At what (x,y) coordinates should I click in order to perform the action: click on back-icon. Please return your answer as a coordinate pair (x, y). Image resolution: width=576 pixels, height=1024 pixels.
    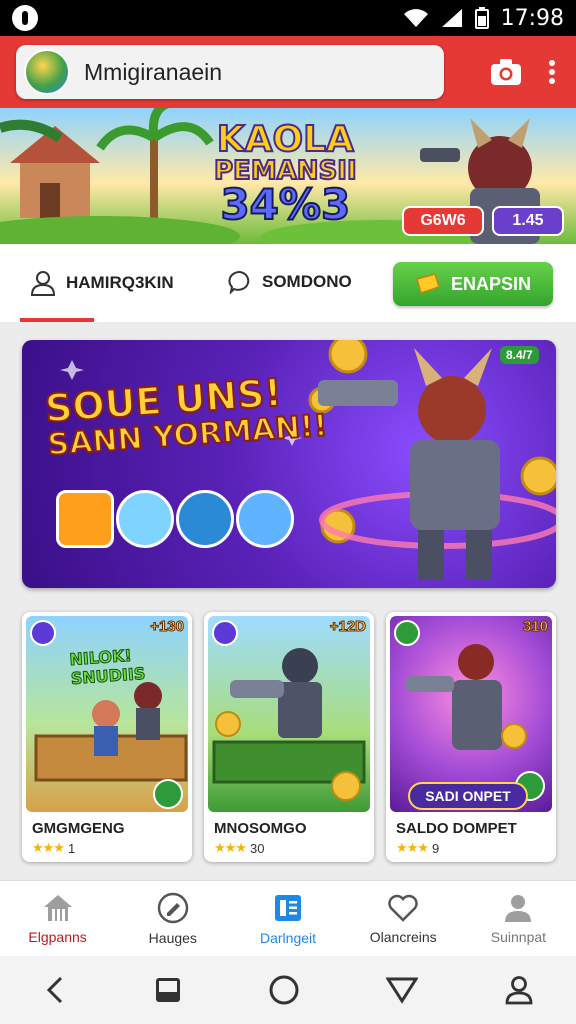
    Looking at the image, I should click on (55, 990).